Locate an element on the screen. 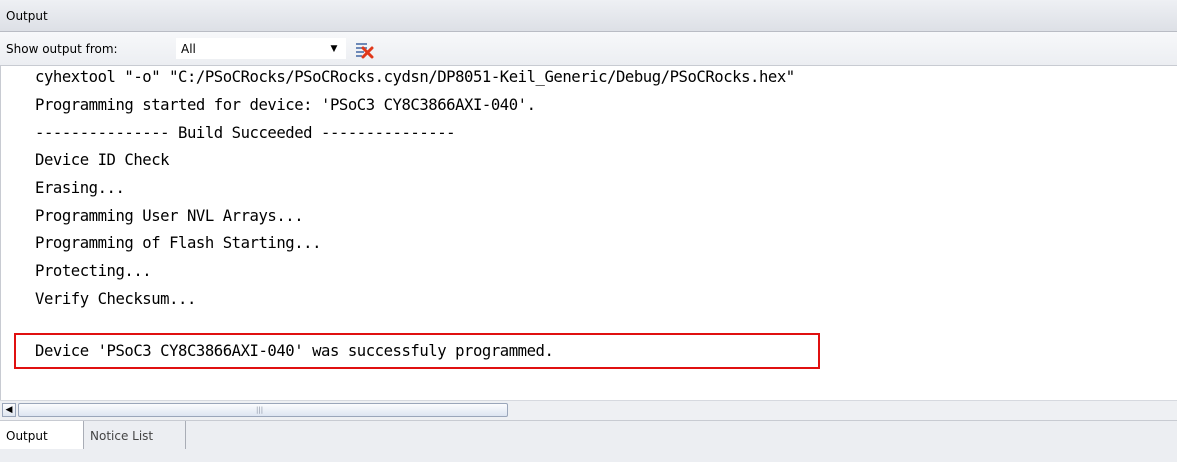  scroll-left-arrow-icon: ◀ is located at coordinates (9, 410).